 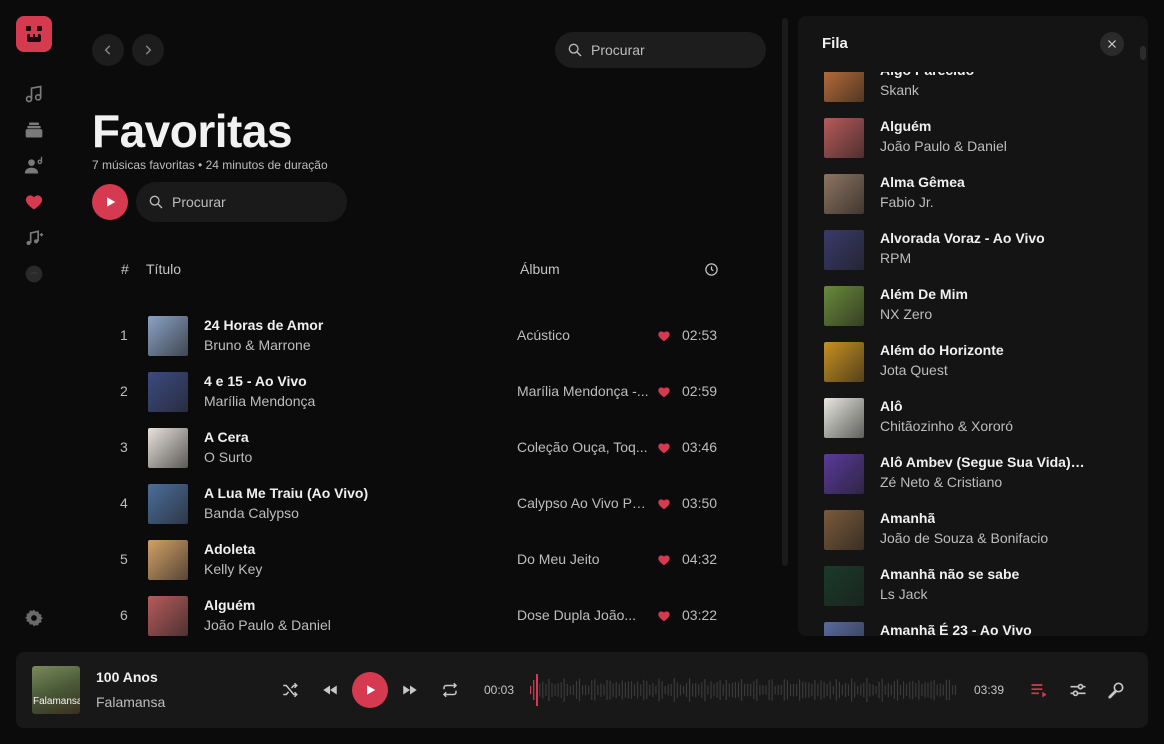 I want to click on queue-item: Amanhã não se sabe Ls Jack, so click(x=974, y=594).